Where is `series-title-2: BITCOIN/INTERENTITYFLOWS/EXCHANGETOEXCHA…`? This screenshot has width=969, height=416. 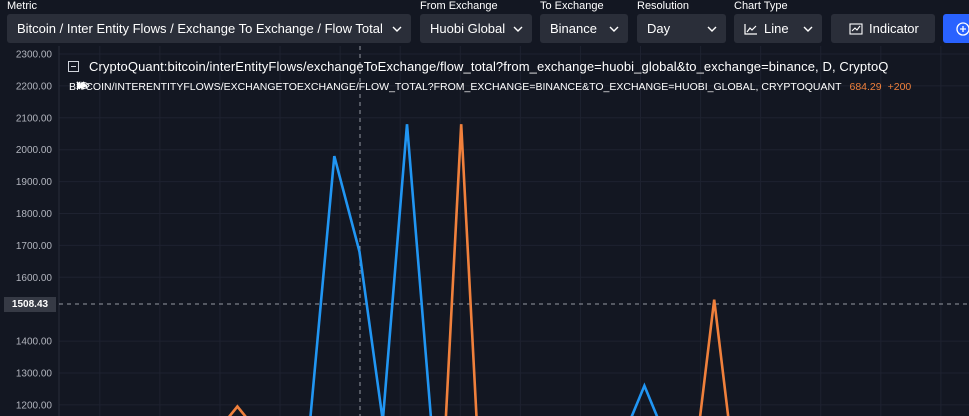 series-title-2: BITCOIN/INTERENTITYFLOWS/EXCHANGETOEXCHA… is located at coordinates (455, 87).